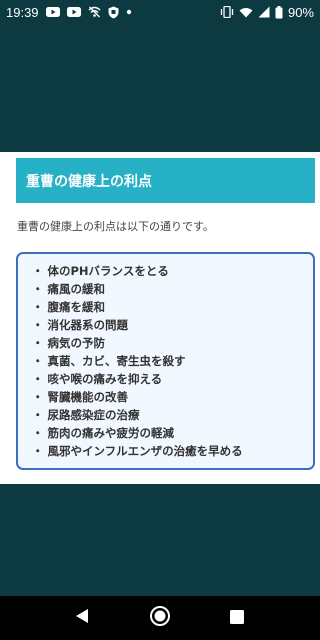  I want to click on section-title: 重曹の健康上の利点, so click(89, 181).